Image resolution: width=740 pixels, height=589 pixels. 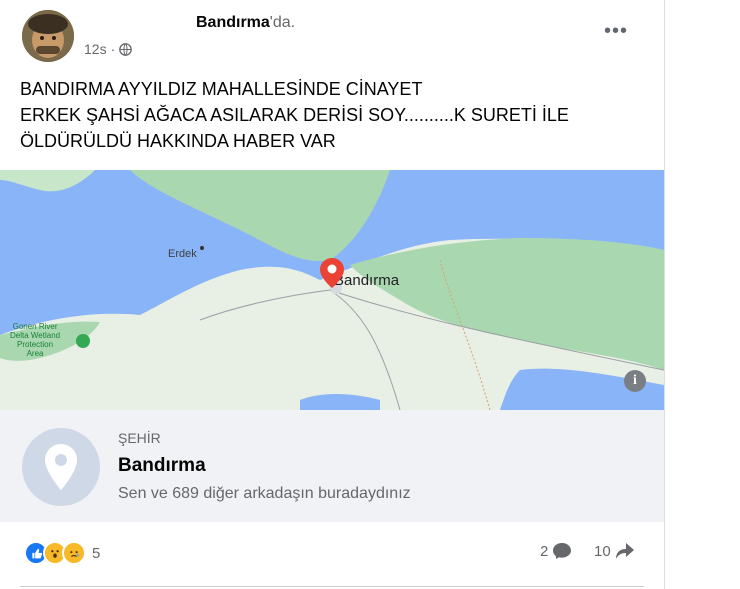 I want to click on share-stat: 10, so click(x=614, y=551).